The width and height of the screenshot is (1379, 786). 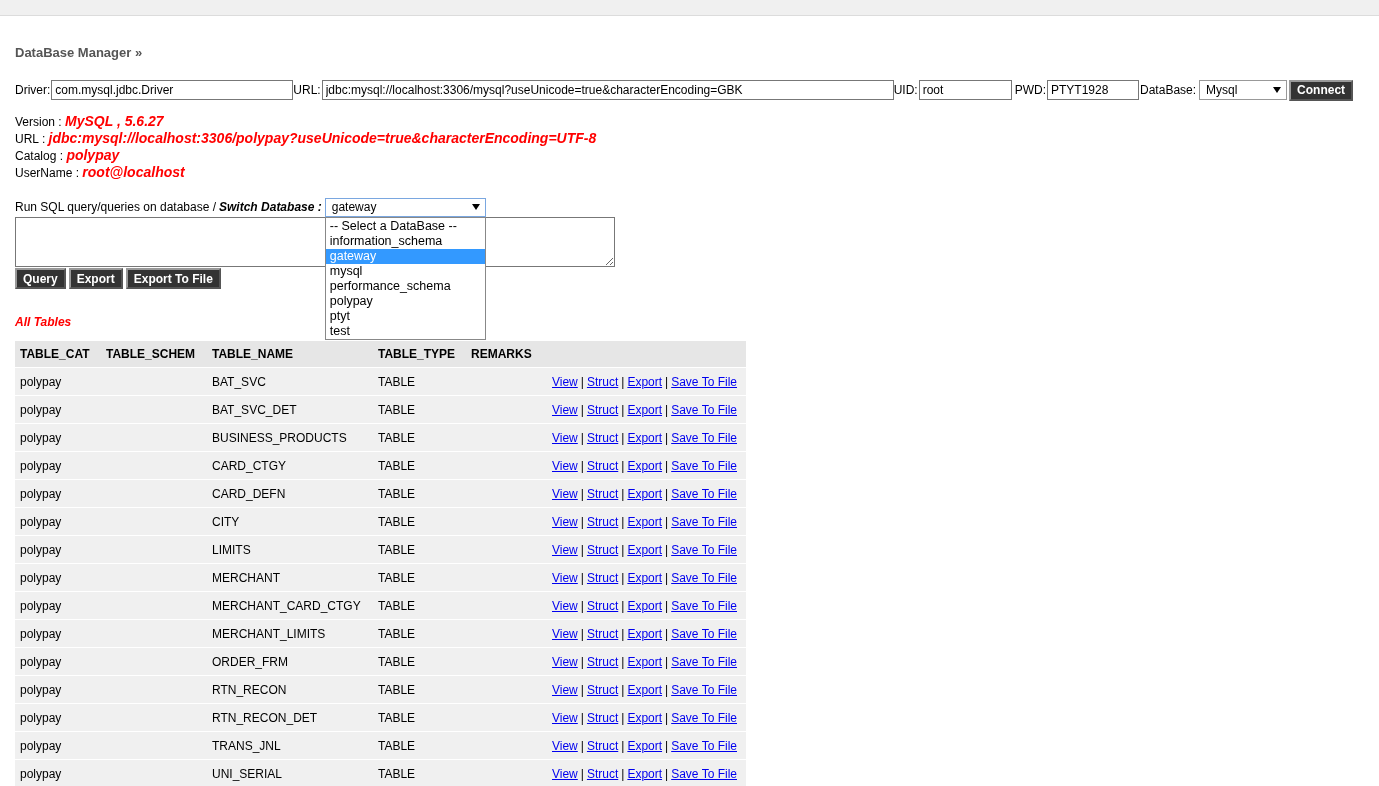 I want to click on table-cell: CITY, so click(x=290, y=521).